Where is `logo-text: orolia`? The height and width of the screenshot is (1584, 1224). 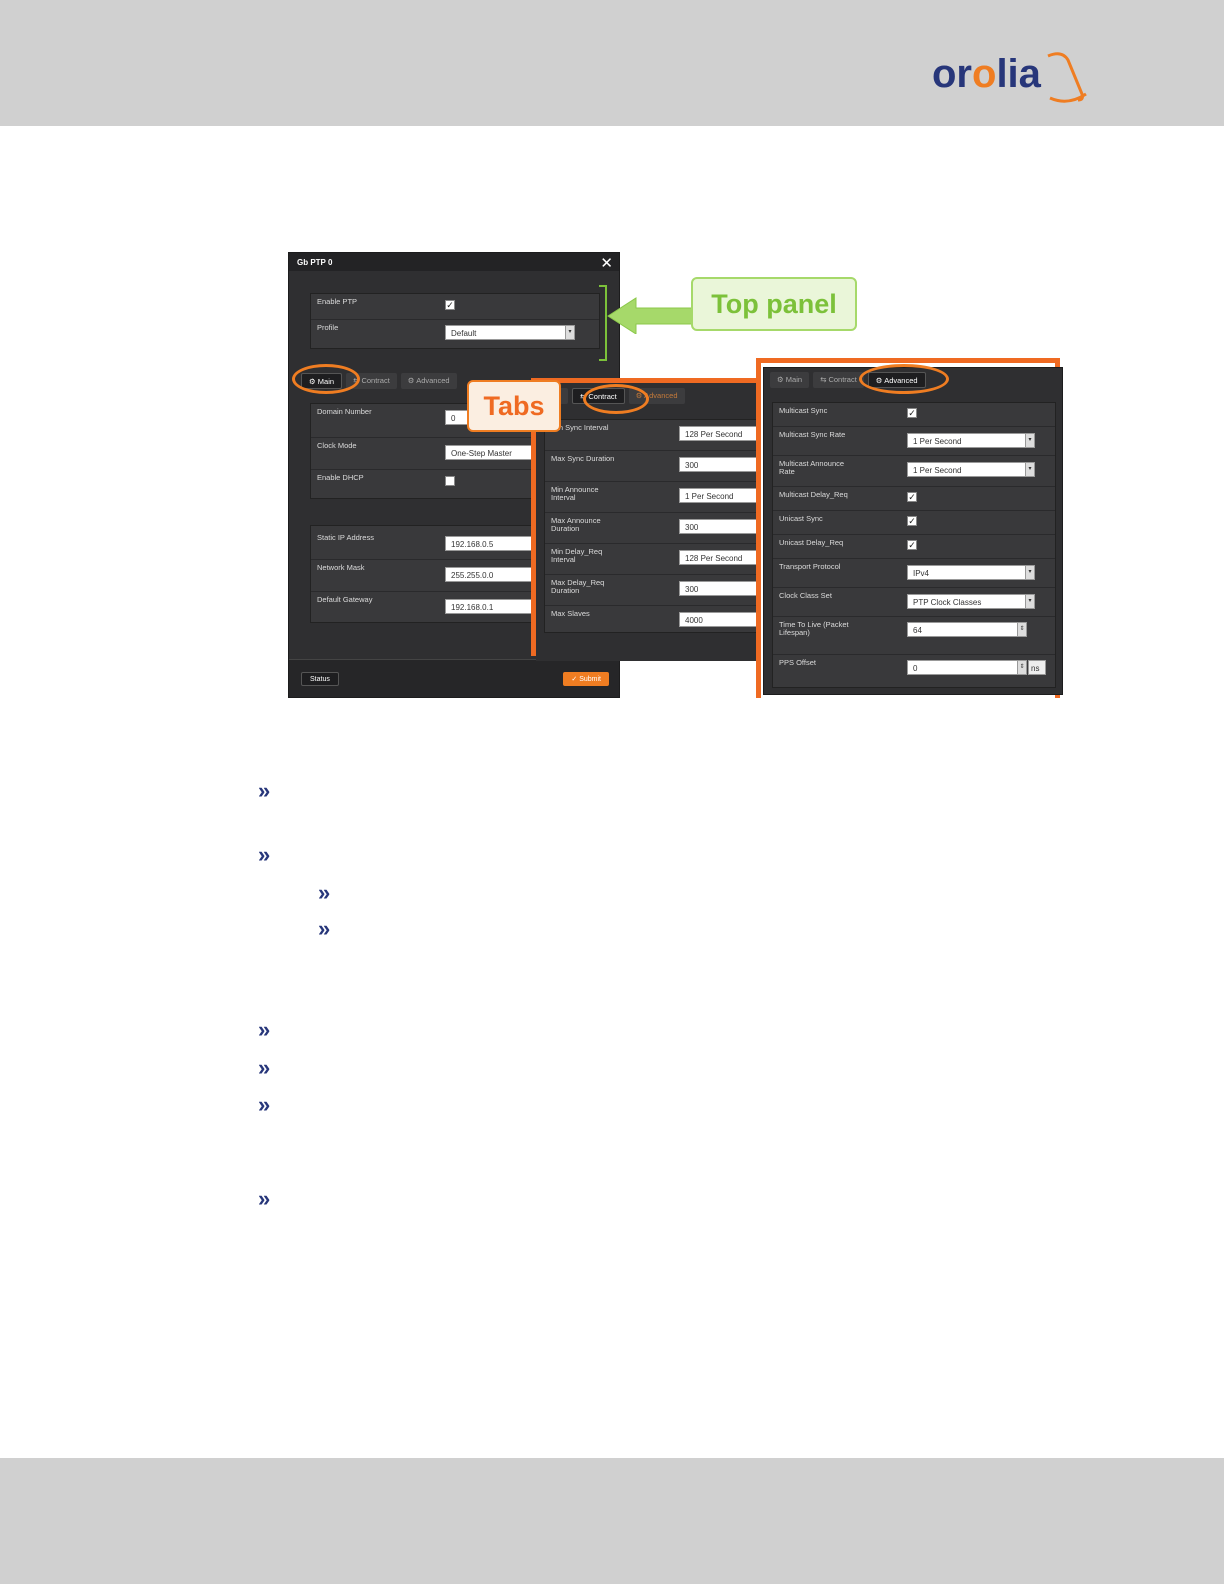
logo-text: orolia is located at coordinates (986, 74).